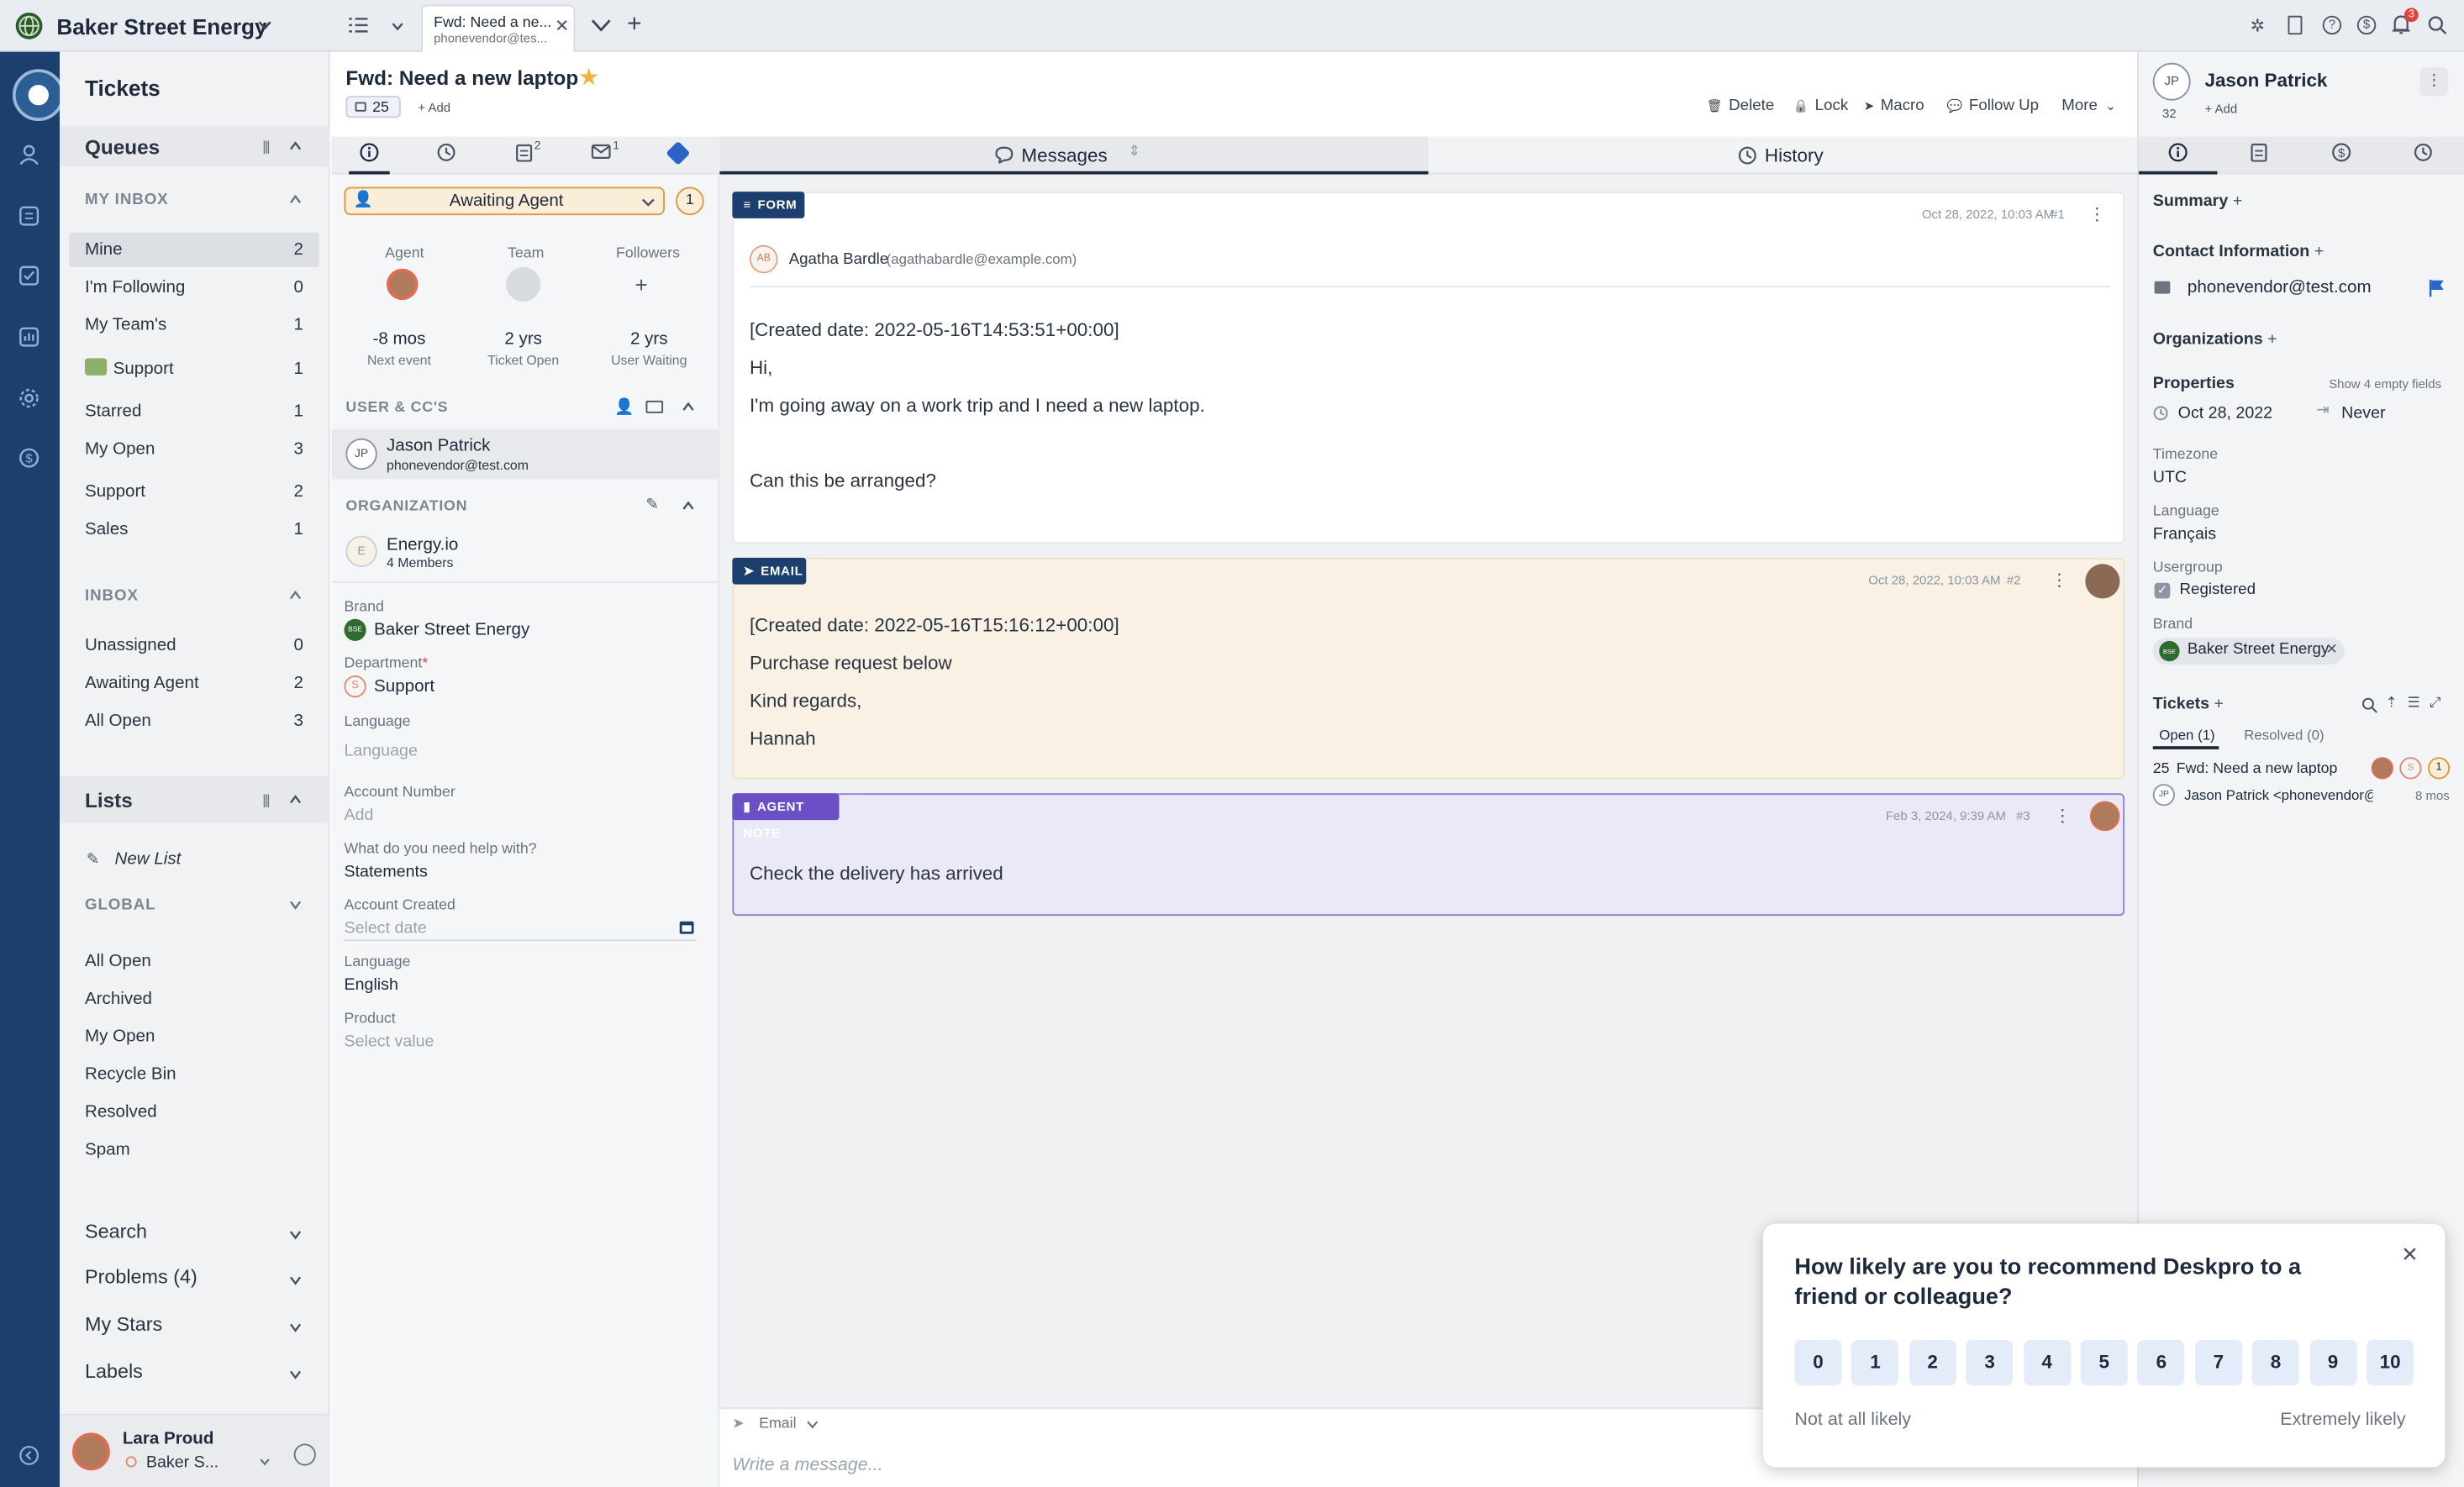 The width and height of the screenshot is (2464, 1487). Describe the element at coordinates (438, 446) in the screenshot. I see `ticket-user-name: Jason Patrick` at that location.